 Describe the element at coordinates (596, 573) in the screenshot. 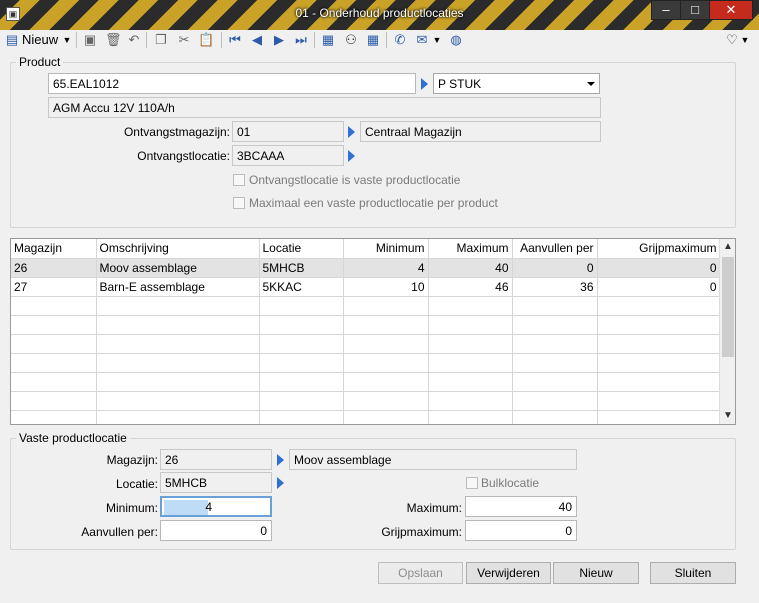

I see `new-record-button: Nieuw` at that location.